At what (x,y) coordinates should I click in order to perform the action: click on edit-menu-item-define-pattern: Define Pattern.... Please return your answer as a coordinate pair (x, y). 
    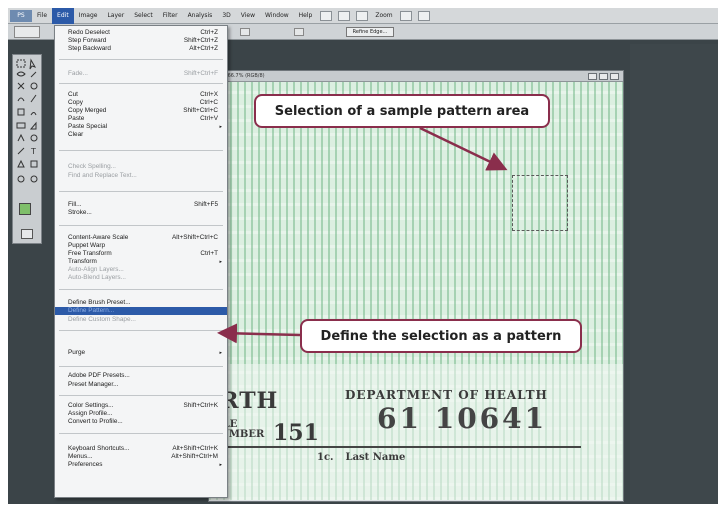
    Looking at the image, I should click on (141, 311).